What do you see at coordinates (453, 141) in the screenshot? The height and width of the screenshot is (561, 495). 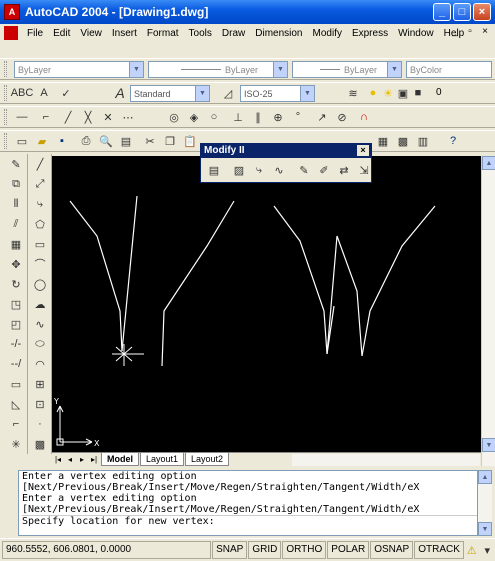 I see `help-icon: ?` at bounding box center [453, 141].